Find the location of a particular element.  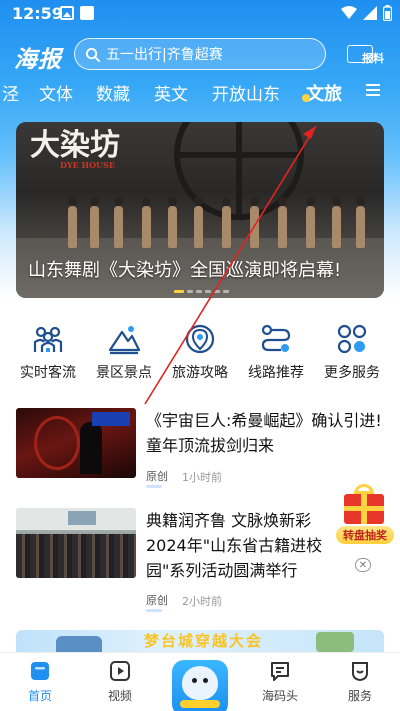

category-tabs: 泾 文体 数藏 英文 开放山东 文旅 is located at coordinates (200, 93).